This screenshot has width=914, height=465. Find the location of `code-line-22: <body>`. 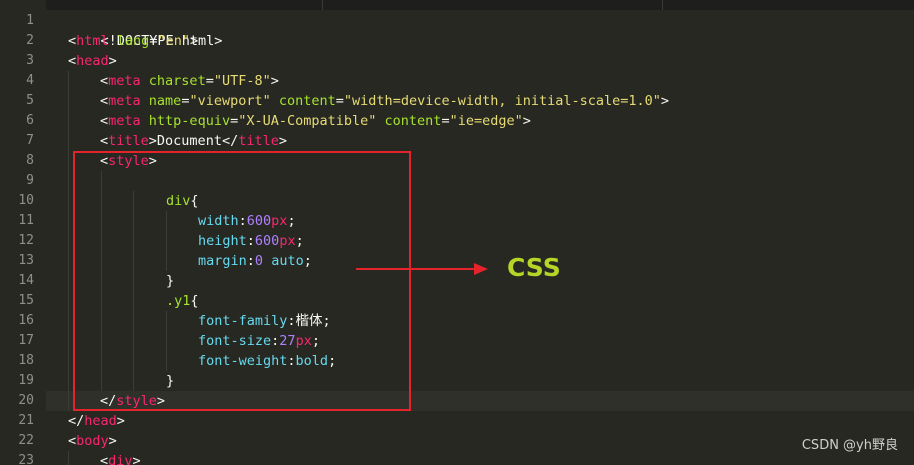

code-line-22: <body> is located at coordinates (92, 441).